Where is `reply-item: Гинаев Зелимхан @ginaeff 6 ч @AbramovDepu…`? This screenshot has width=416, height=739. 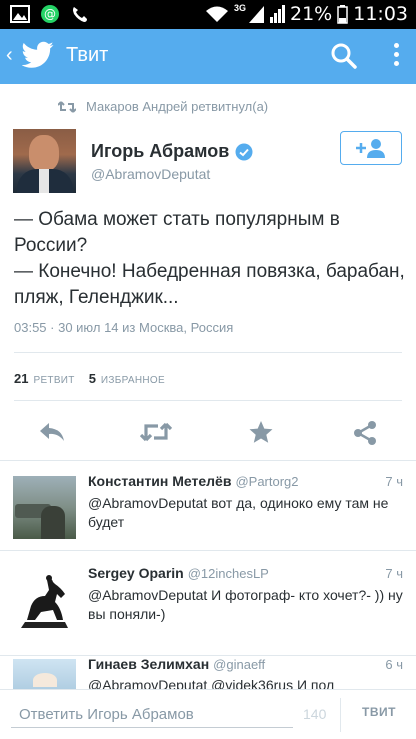 reply-item: Гинаев Зелимхан @ginaeff 6 ч @AbramovDepu… is located at coordinates (208, 672).